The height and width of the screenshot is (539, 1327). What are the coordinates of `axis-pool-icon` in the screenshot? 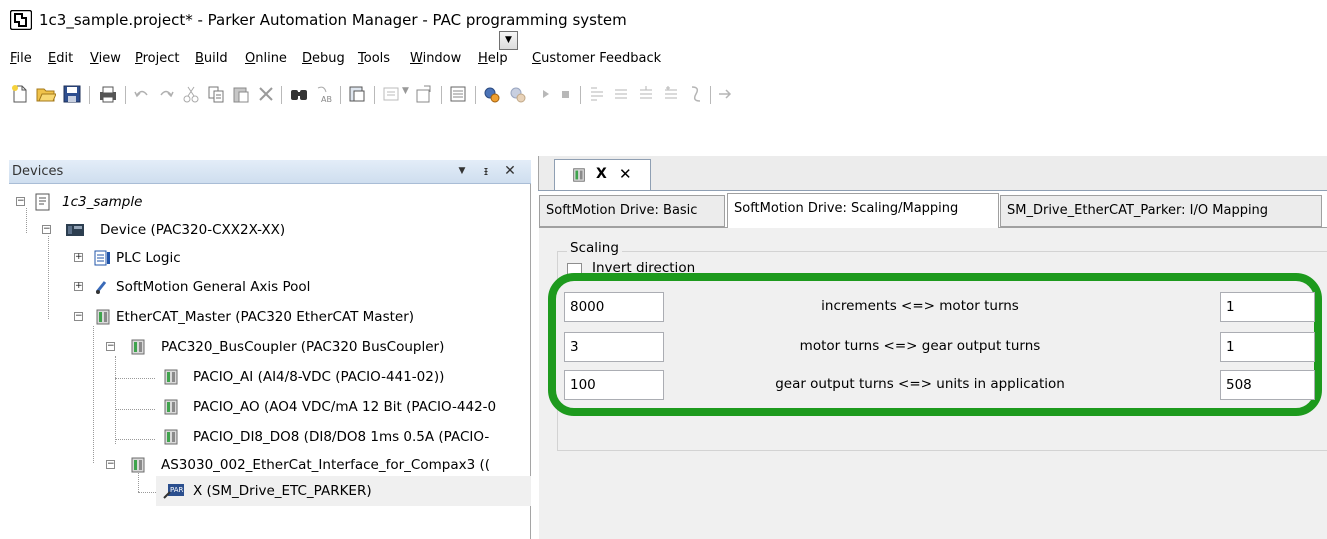 It's located at (101, 287).